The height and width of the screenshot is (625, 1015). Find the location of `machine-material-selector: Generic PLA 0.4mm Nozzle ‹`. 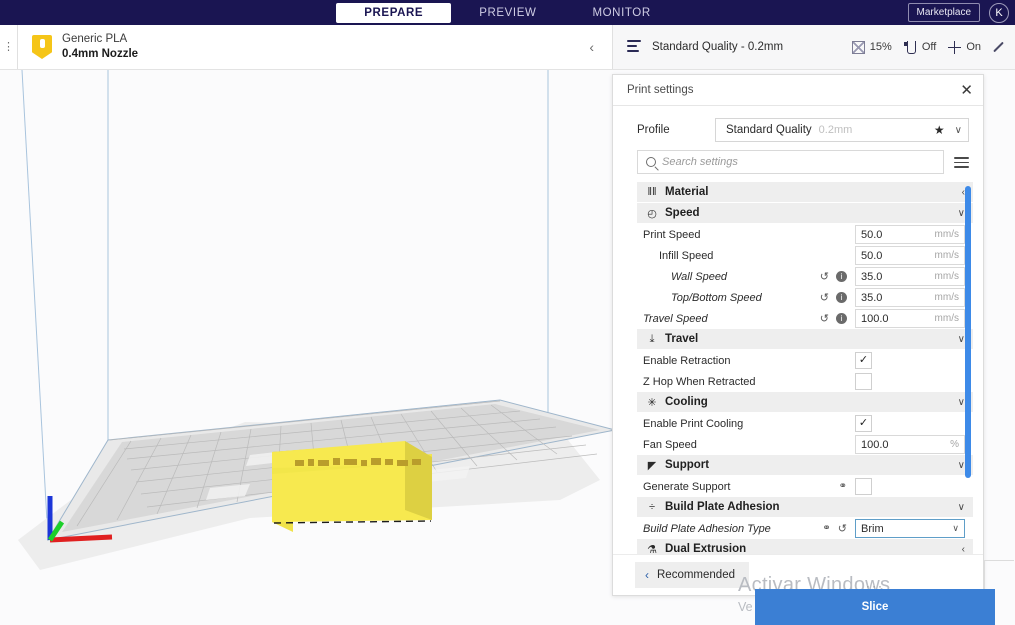

machine-material-selector: Generic PLA 0.4mm Nozzle ‹ is located at coordinates (315, 47).